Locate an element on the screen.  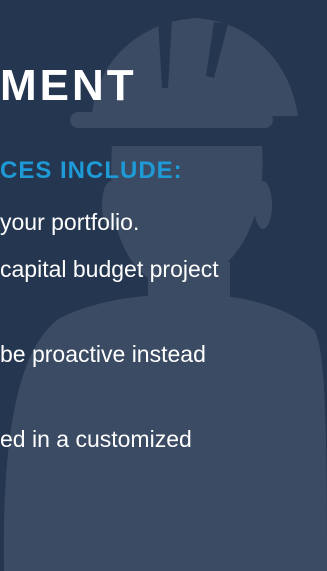
page-title: MENT is located at coordinates (68, 85).